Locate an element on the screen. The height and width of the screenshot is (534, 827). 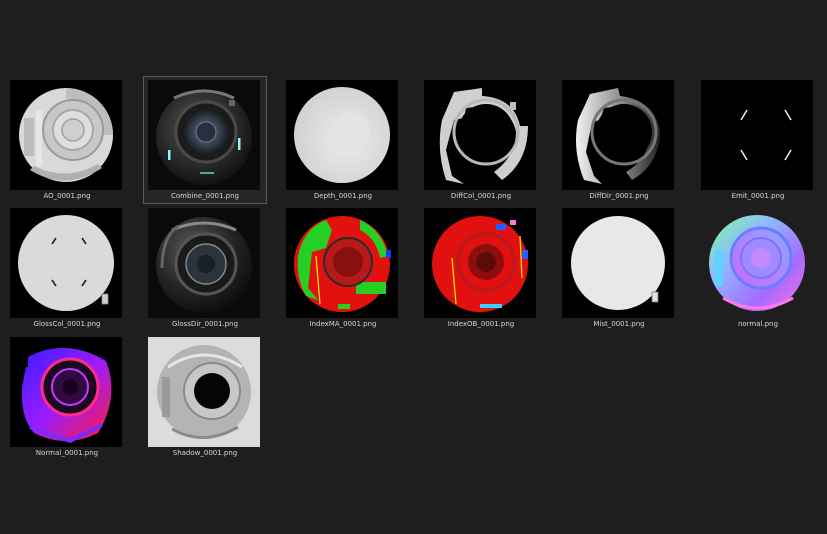
file-tile-indexob: IndexOB_0001.png is located at coordinates (481, 268).